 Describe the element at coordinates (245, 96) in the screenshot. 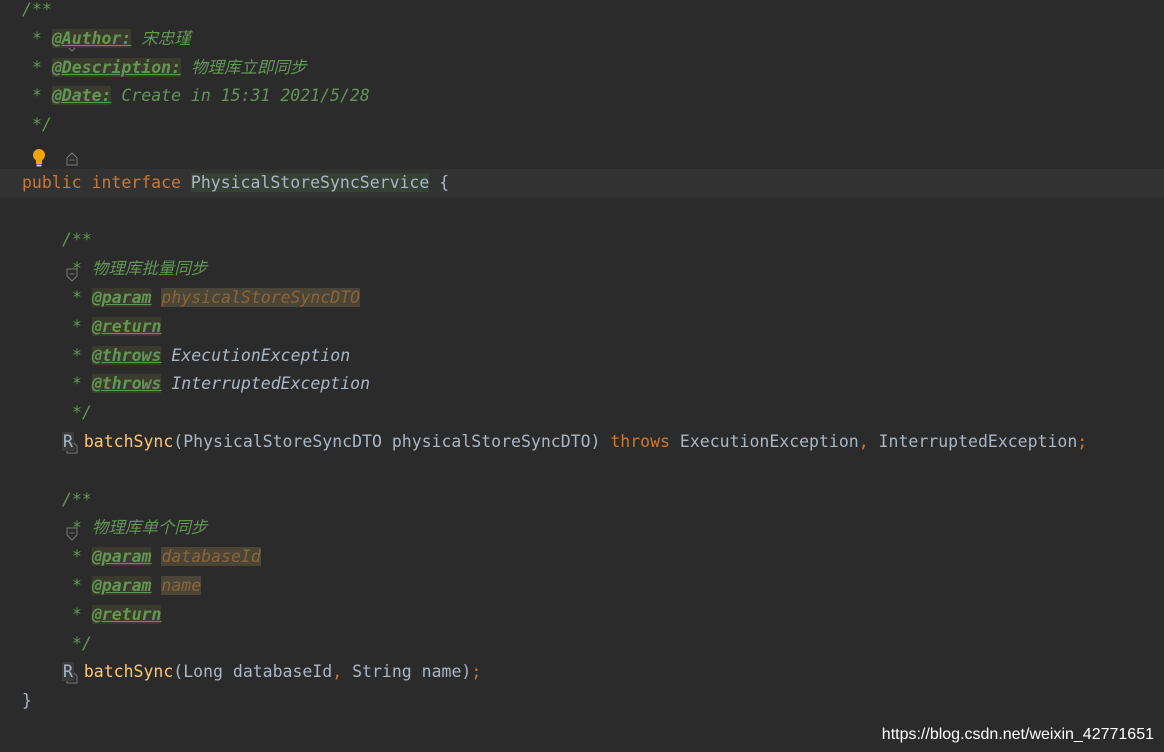

I see `date-value: Create in 15:31 2021/5/28` at that location.